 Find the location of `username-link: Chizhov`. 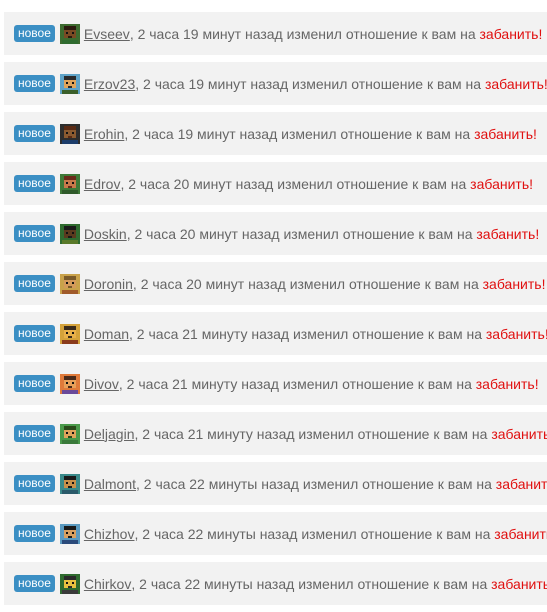

username-link: Chizhov is located at coordinates (109, 534).